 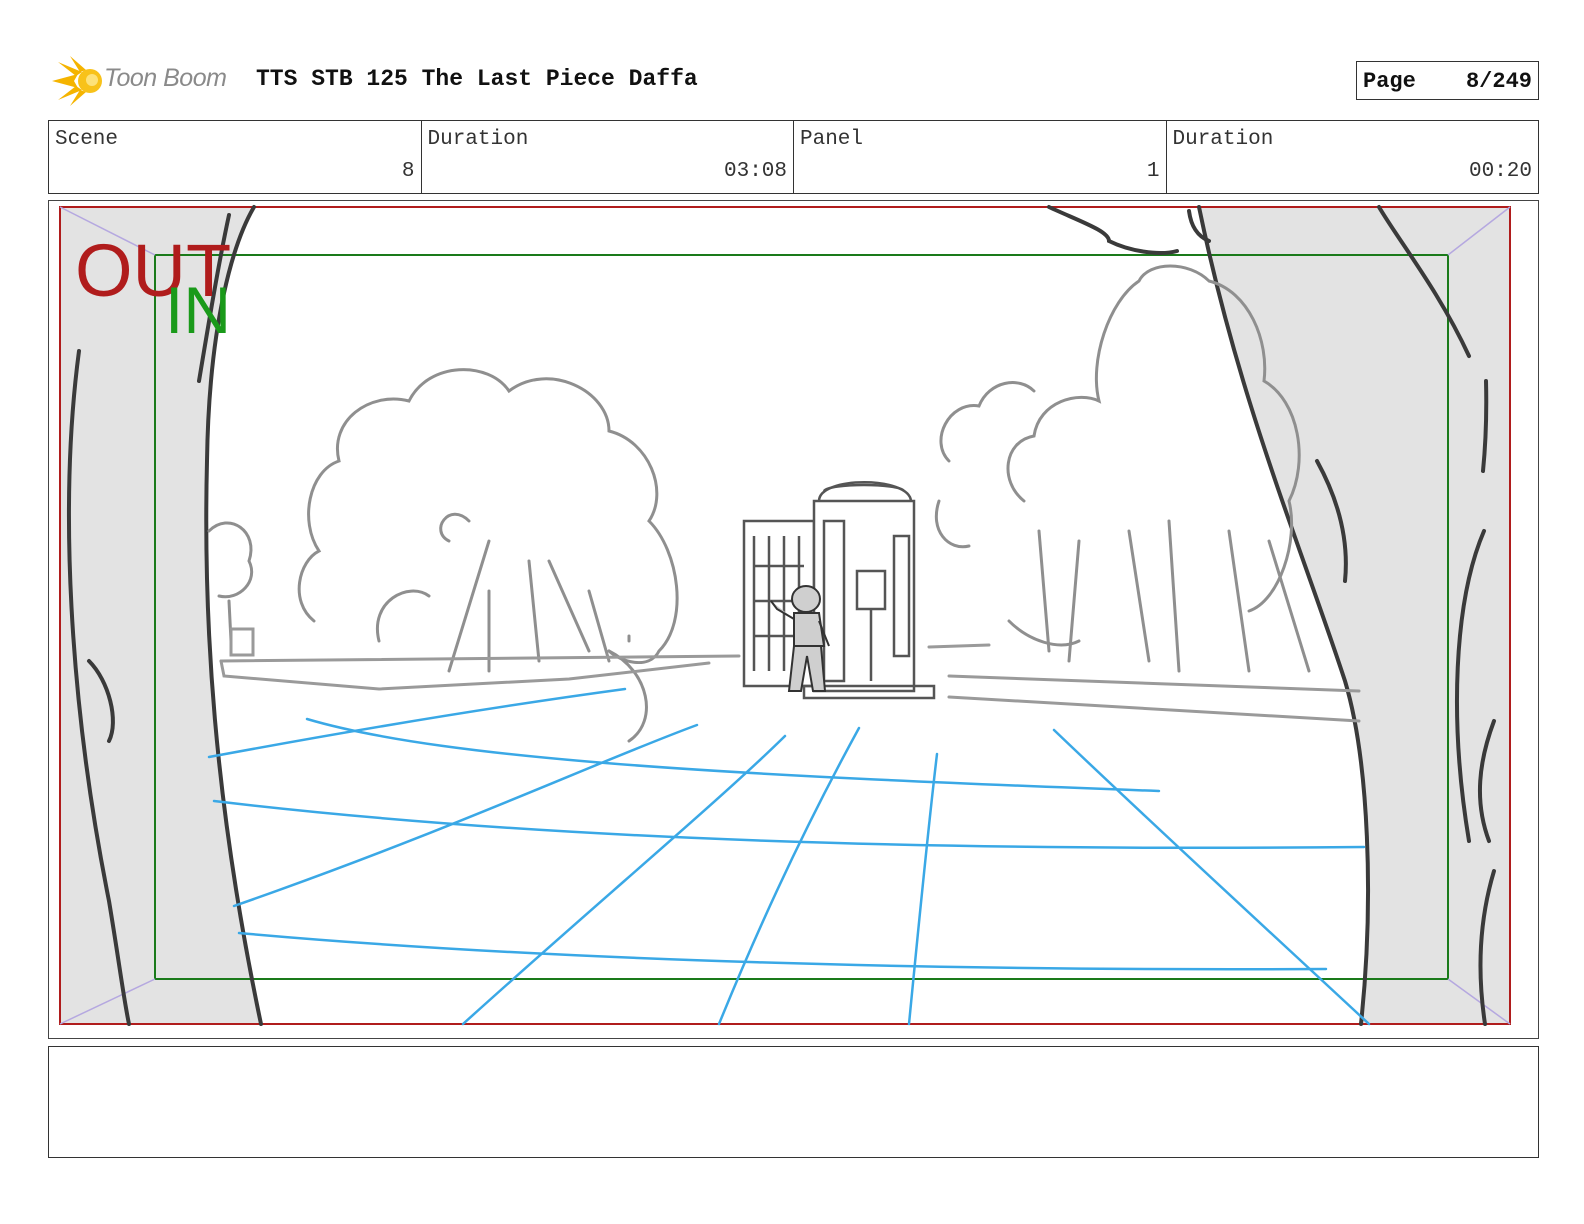 I want to click on panel-value: 1, so click(x=1153, y=171).